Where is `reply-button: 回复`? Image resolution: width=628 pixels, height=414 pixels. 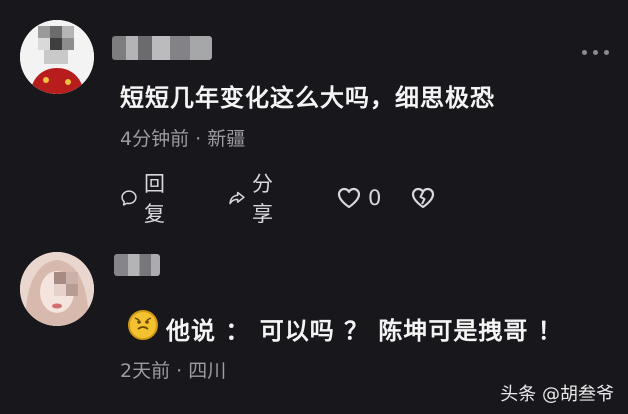 reply-button: 回复 is located at coordinates (146, 199).